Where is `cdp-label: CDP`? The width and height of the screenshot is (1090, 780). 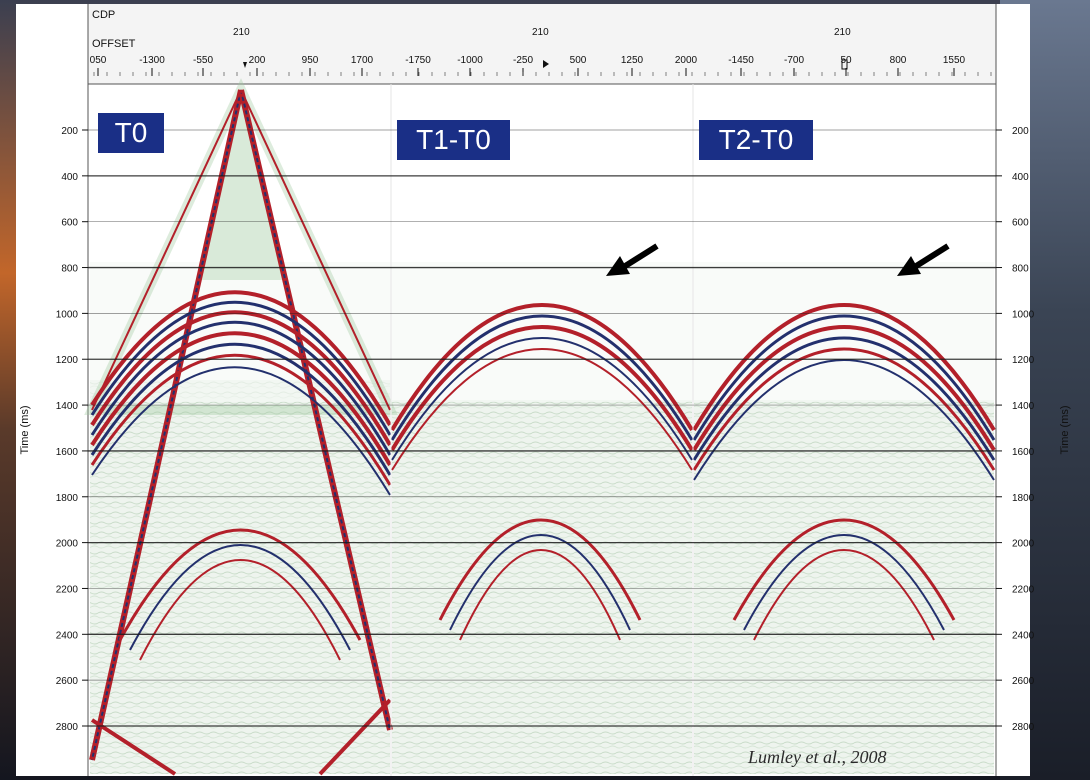
cdp-label: CDP is located at coordinates (103, 15).